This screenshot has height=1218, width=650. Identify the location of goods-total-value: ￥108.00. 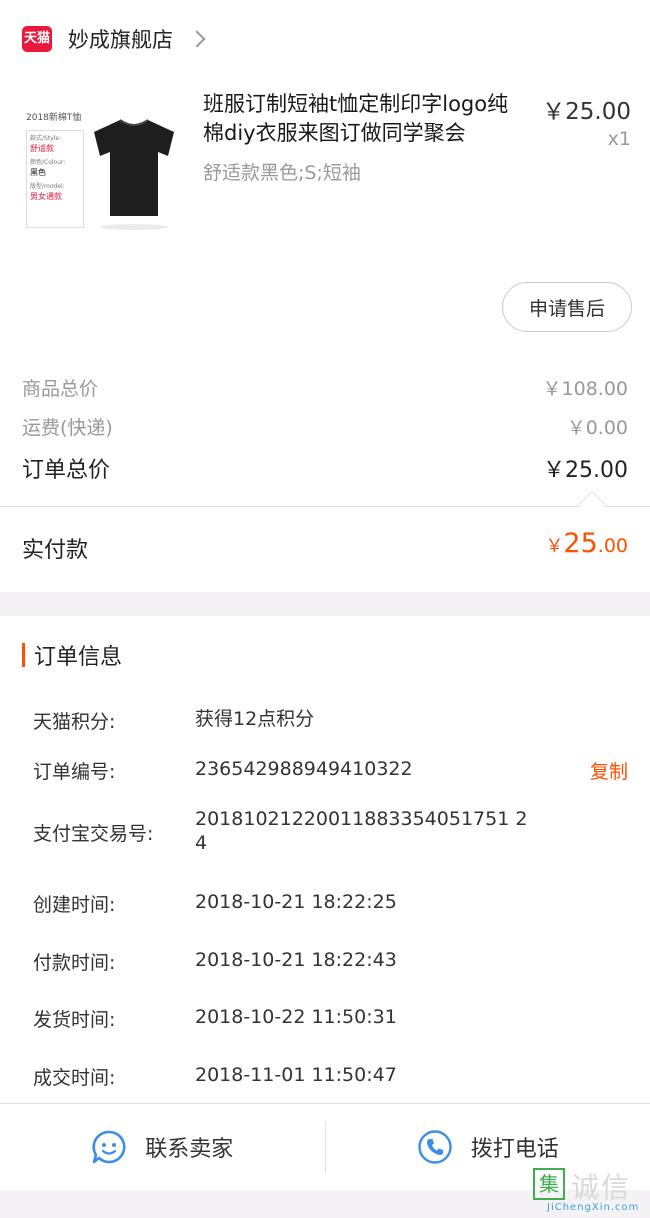
(585, 389).